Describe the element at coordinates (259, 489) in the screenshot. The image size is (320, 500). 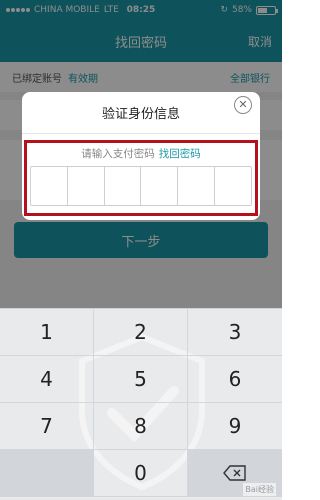
I see `watermark-text: Bai经验` at that location.